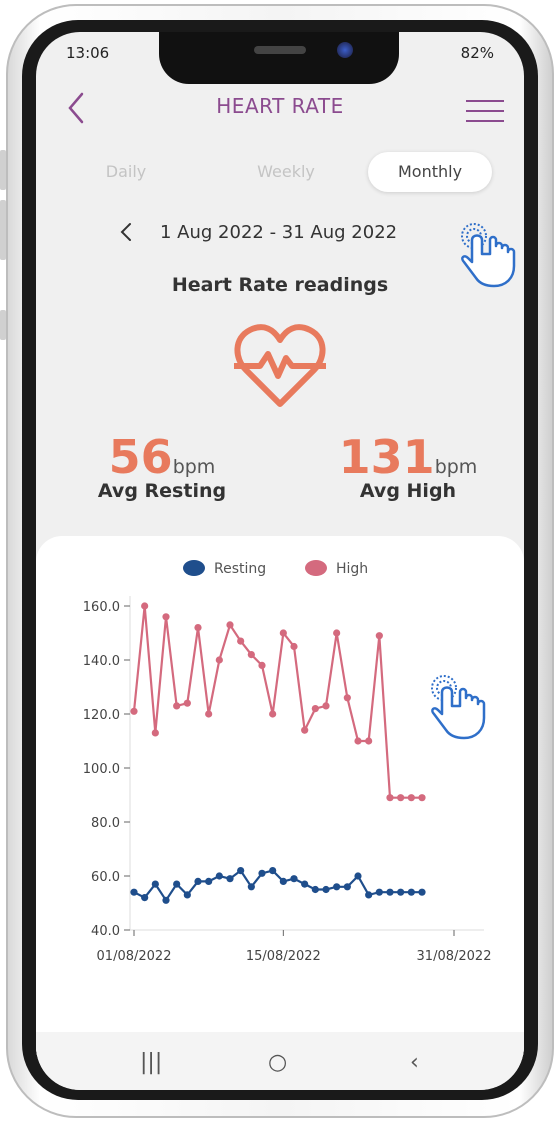 The width and height of the screenshot is (560, 1123). Describe the element at coordinates (105, 823) in the screenshot. I see `y-tick-label: 80.0` at that location.